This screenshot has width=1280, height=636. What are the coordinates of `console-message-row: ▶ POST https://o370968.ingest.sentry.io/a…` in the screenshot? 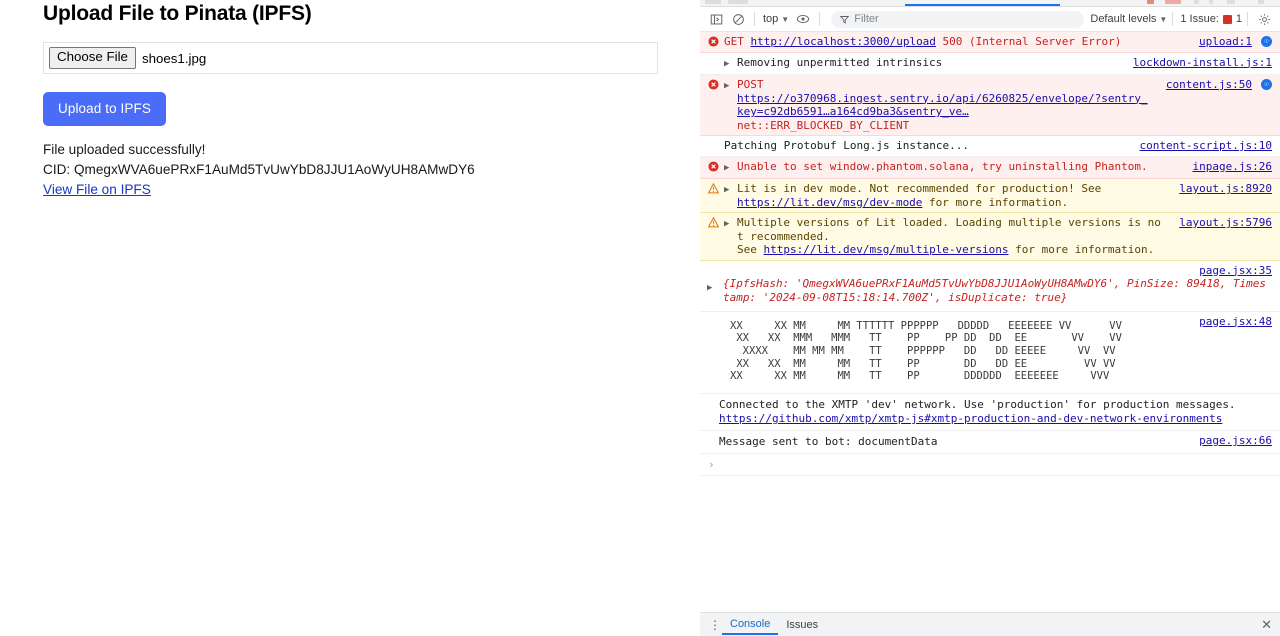 It's located at (990, 105).